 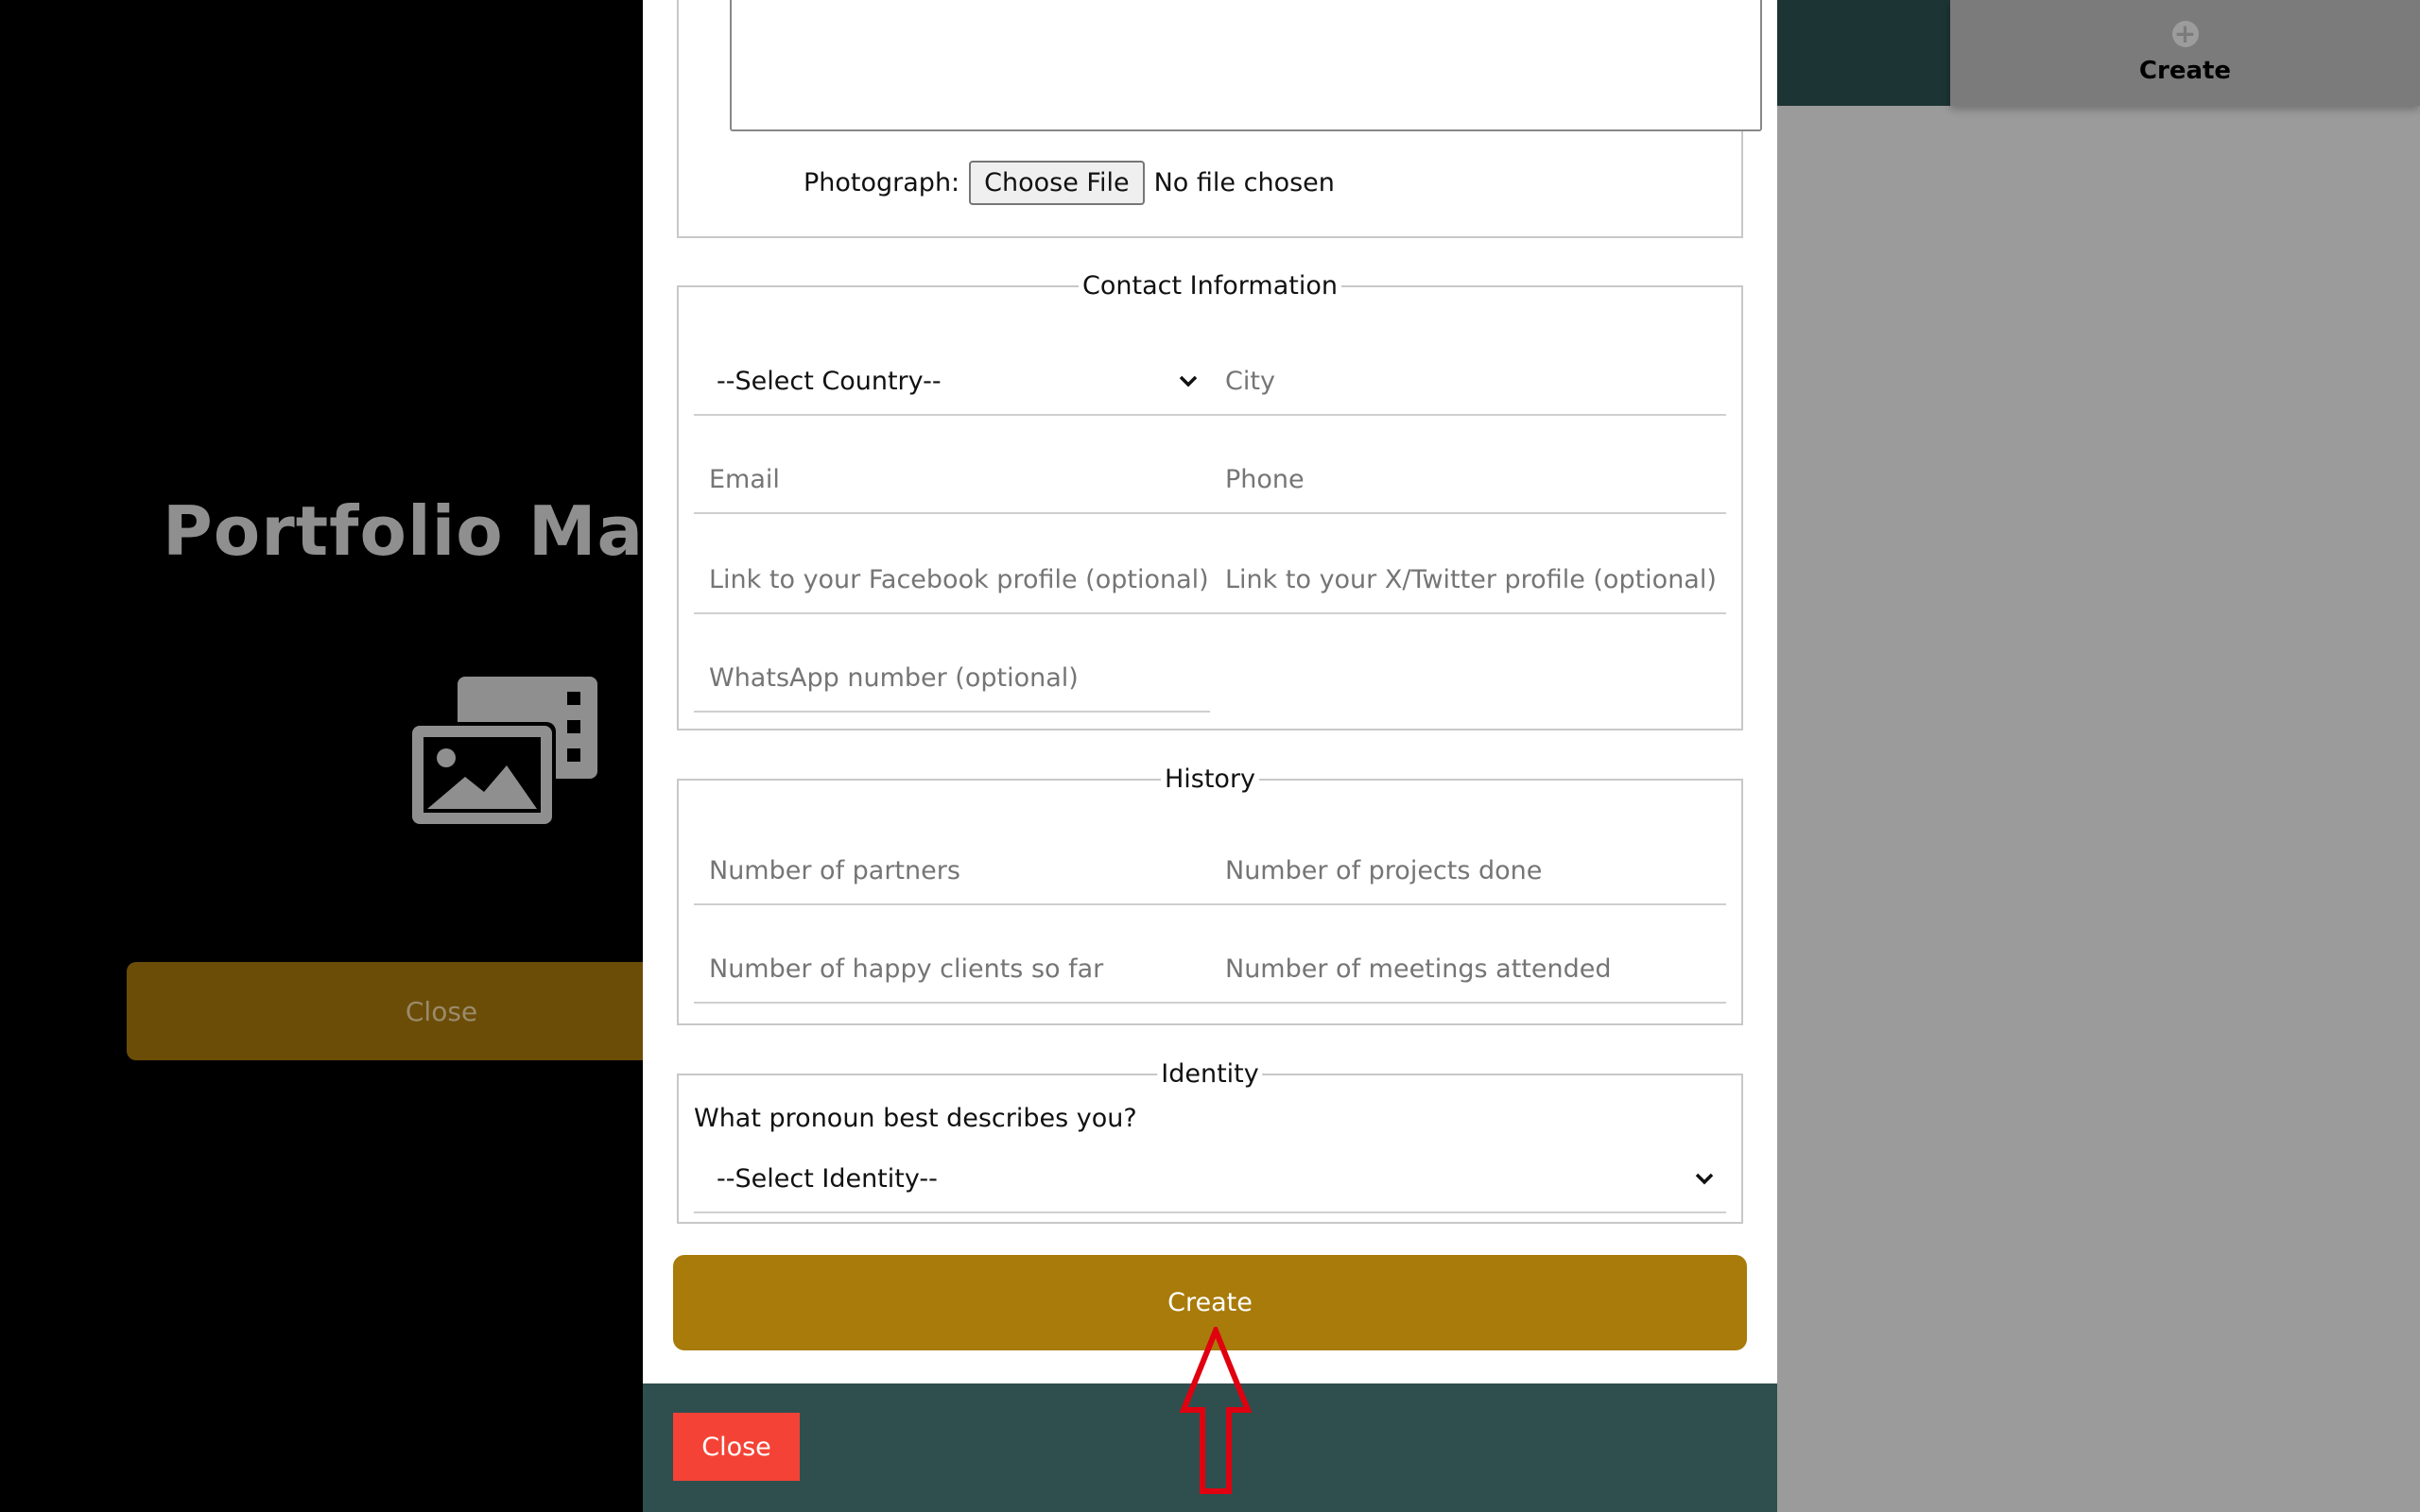 I want to click on profile-fieldset: Photograph: Choose File No file chosen, so click(x=1219, y=119).